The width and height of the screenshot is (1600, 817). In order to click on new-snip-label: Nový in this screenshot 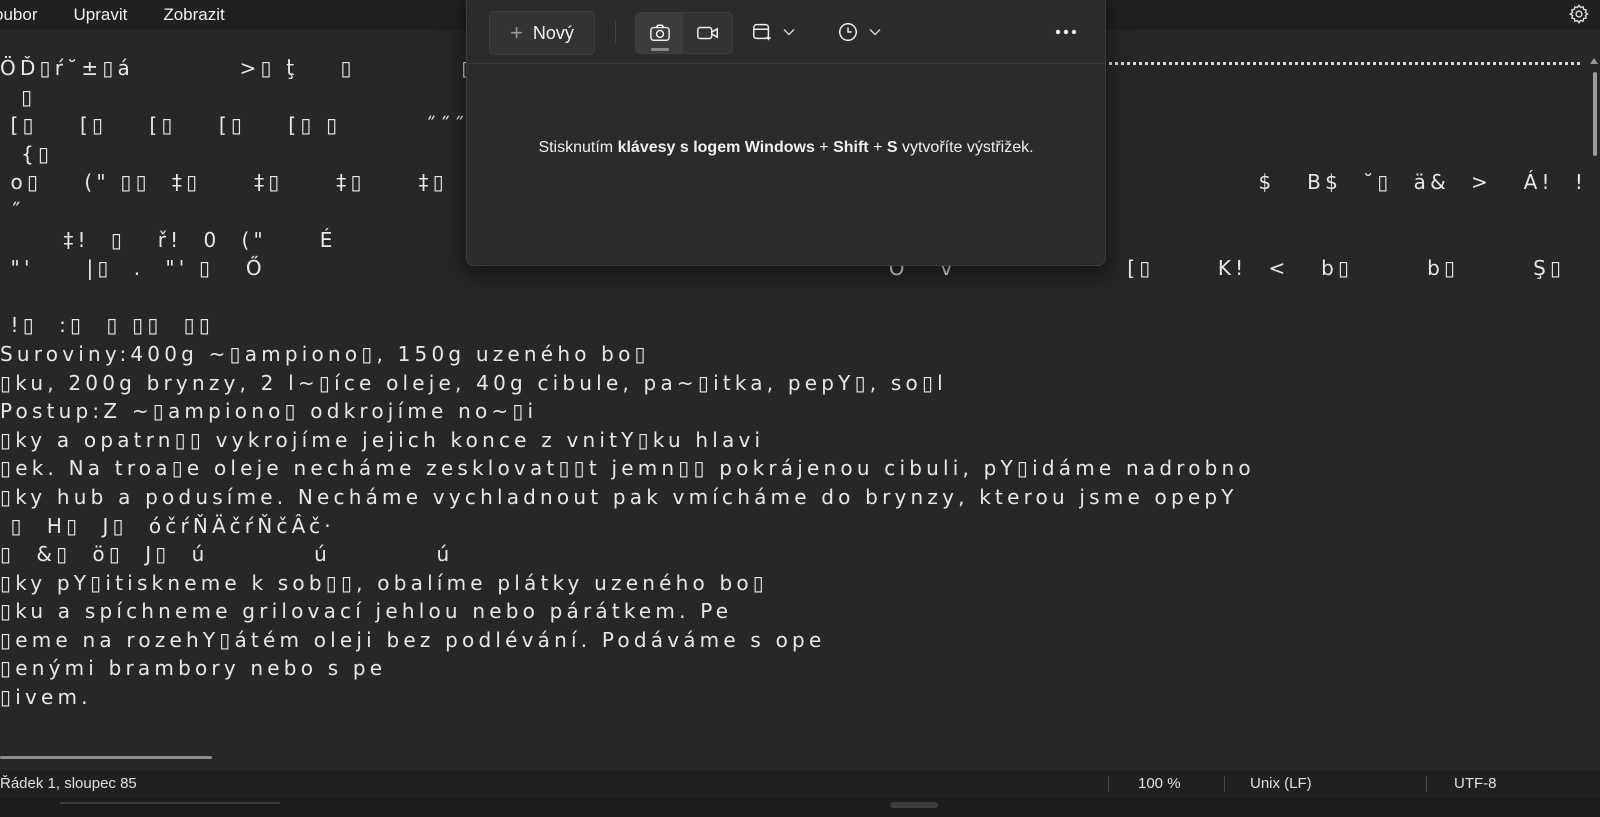, I will do `click(553, 32)`.